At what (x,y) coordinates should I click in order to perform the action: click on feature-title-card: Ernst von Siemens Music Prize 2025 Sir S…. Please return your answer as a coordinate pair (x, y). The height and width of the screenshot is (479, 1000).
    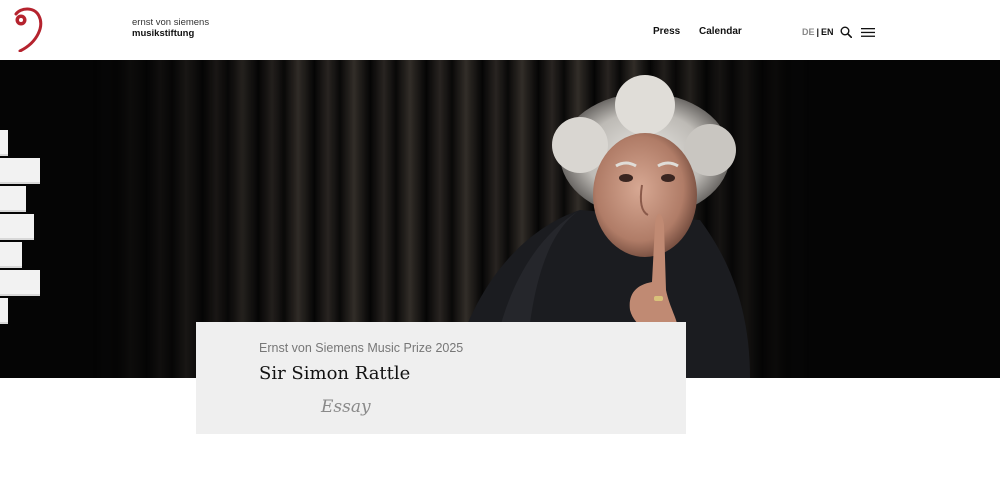
    Looking at the image, I should click on (441, 378).